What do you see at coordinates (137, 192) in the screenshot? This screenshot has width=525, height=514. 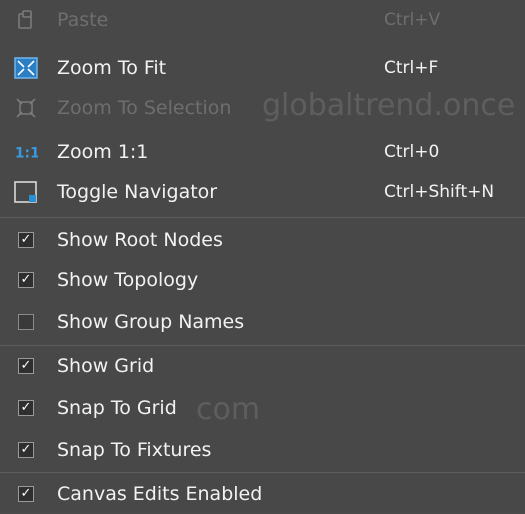 I see `menu-item-label: Toggle Navigator` at bounding box center [137, 192].